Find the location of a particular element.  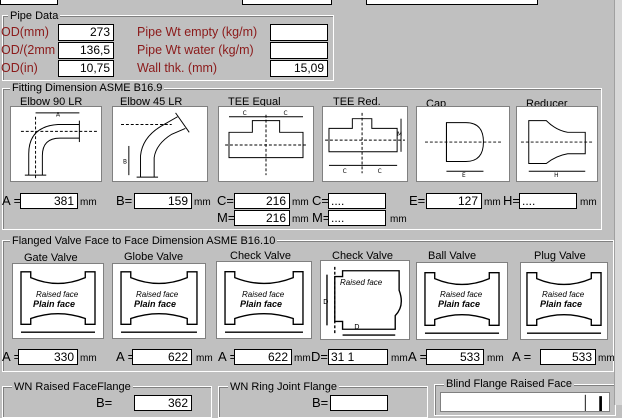

od2-field: 136,5 is located at coordinates (86, 50).